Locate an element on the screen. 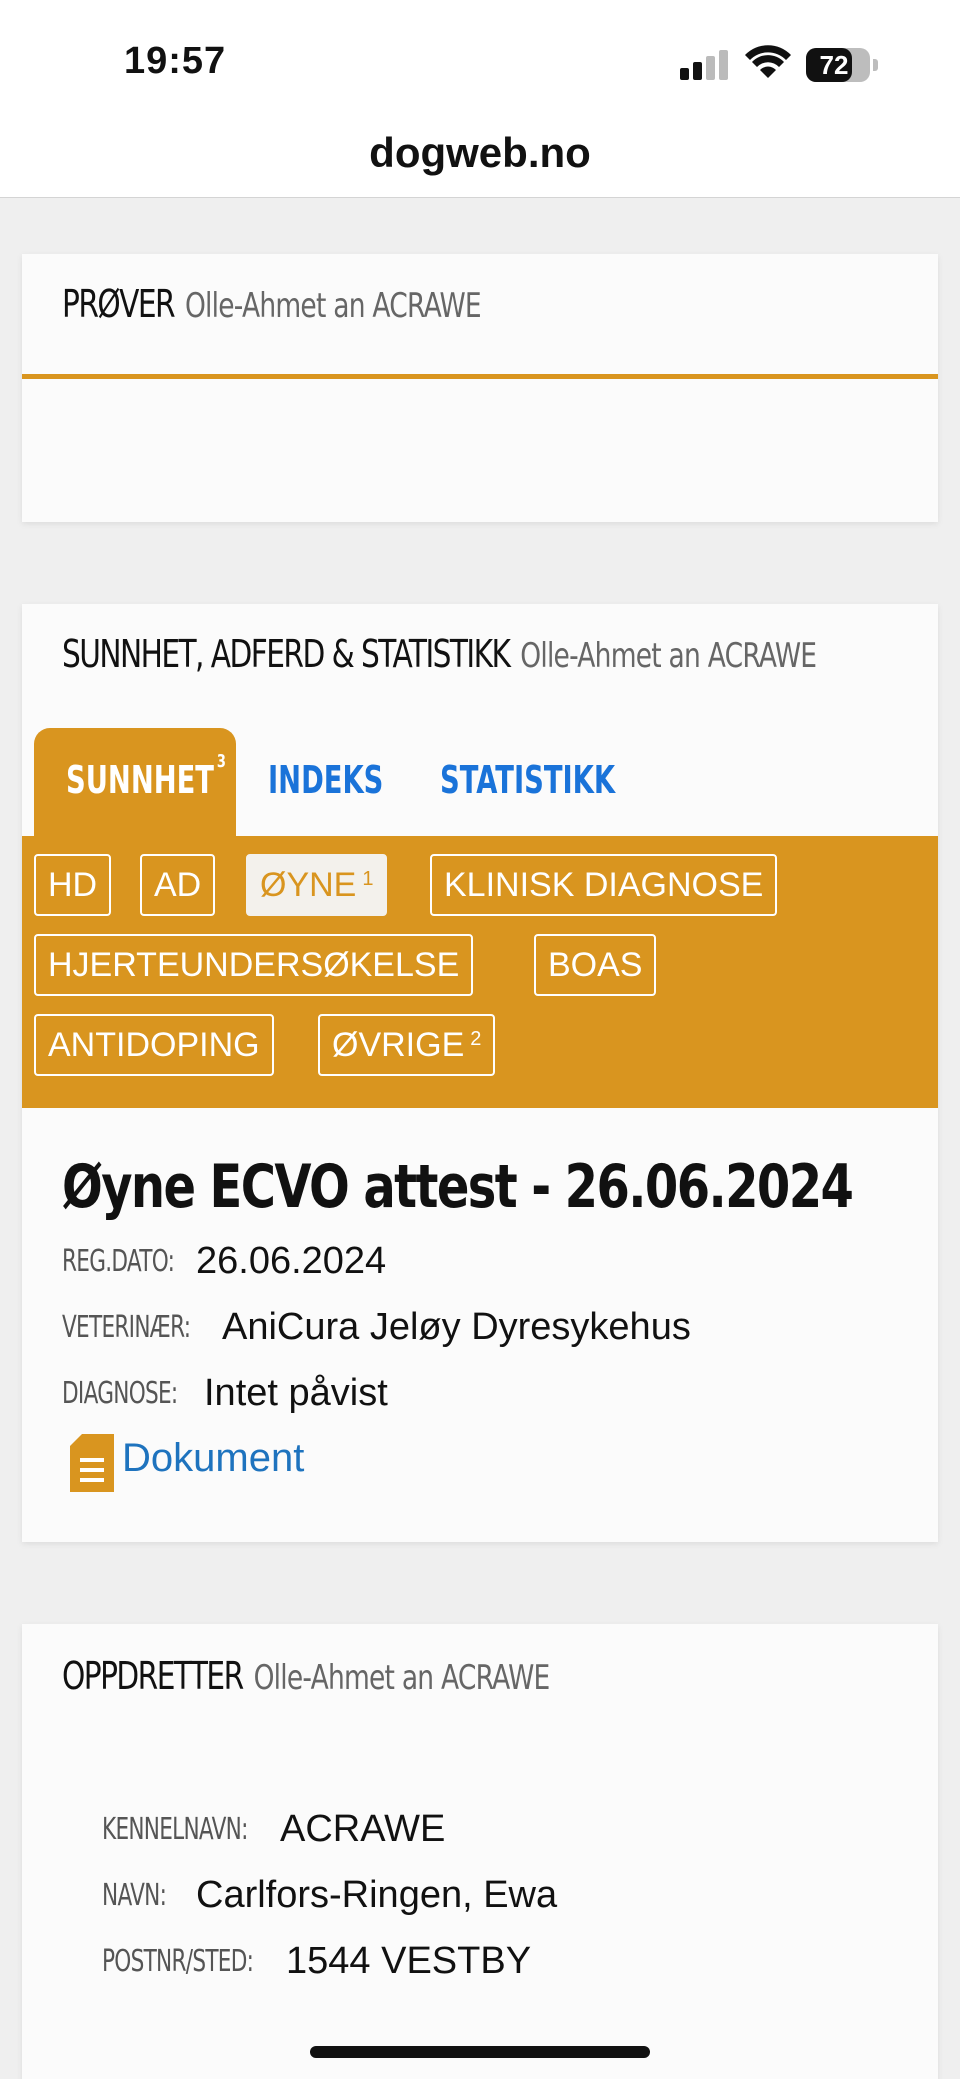 This screenshot has height=2079, width=960. subtab-boas: BOAS is located at coordinates (595, 965).